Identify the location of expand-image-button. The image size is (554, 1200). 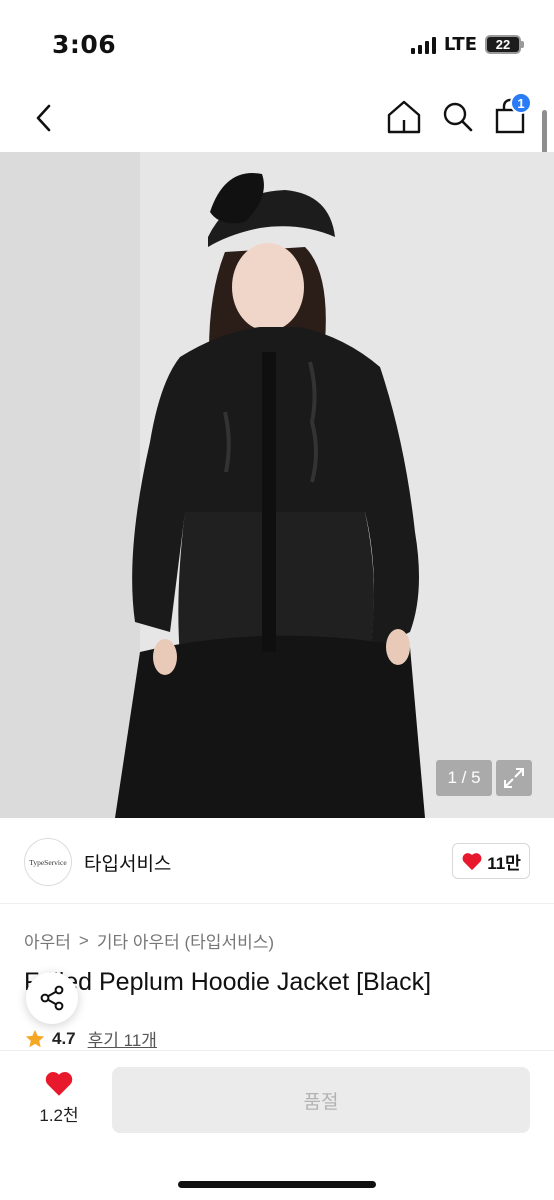
(514, 778).